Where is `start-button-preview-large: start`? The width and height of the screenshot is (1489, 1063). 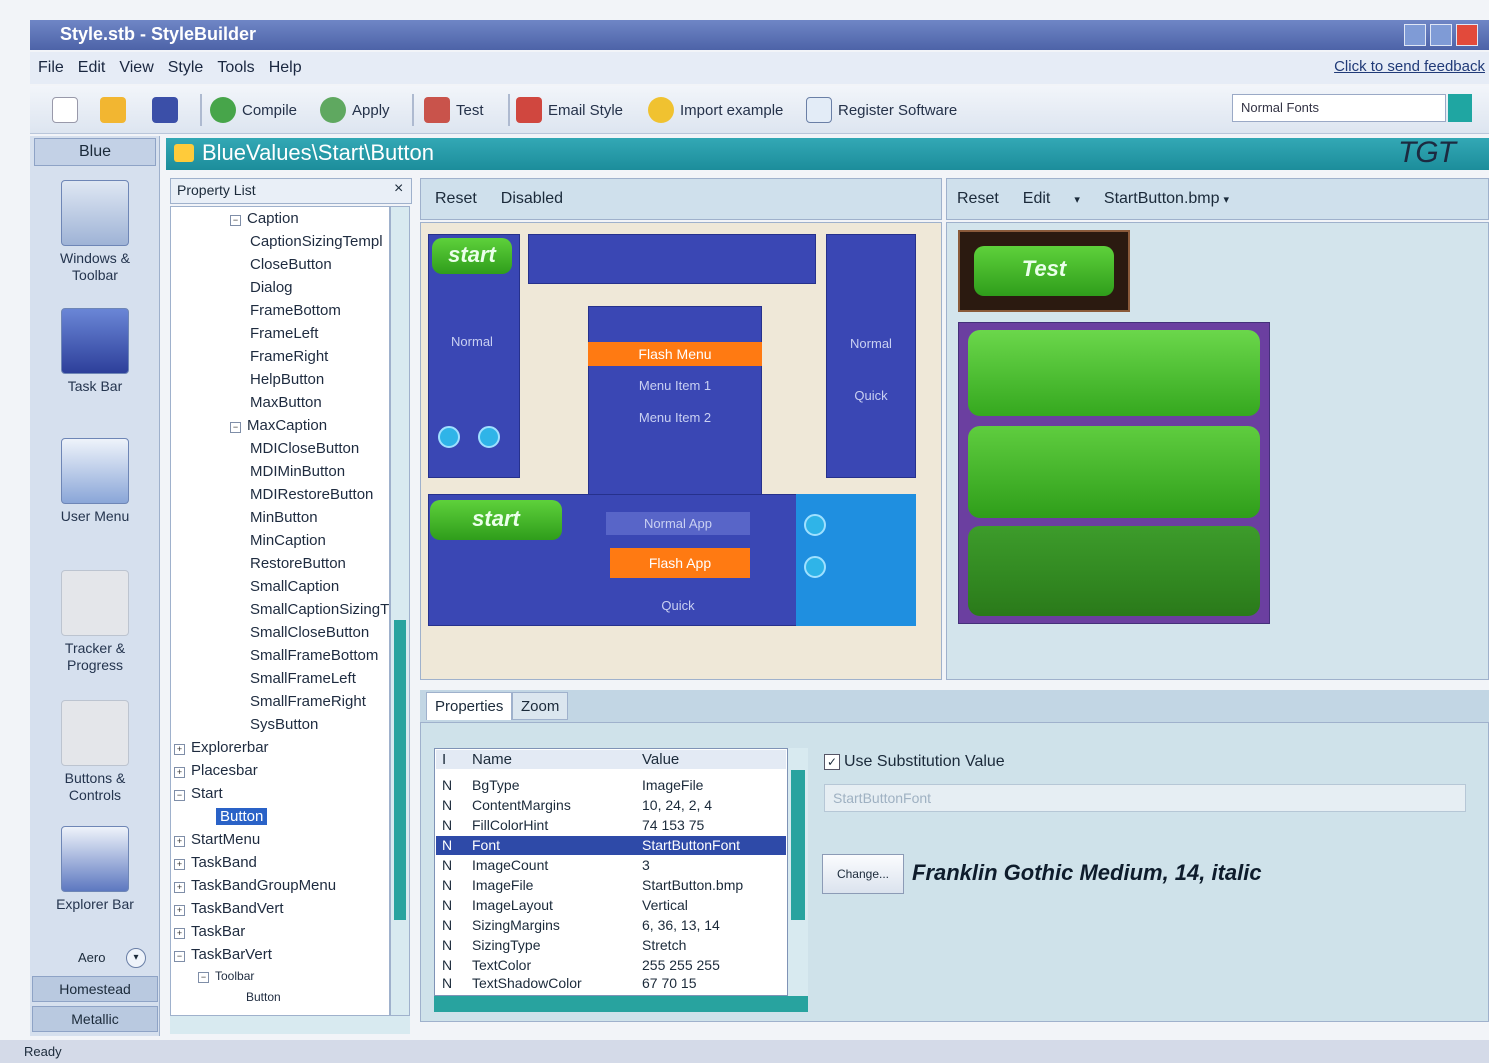
start-button-preview-large: start is located at coordinates (496, 520).